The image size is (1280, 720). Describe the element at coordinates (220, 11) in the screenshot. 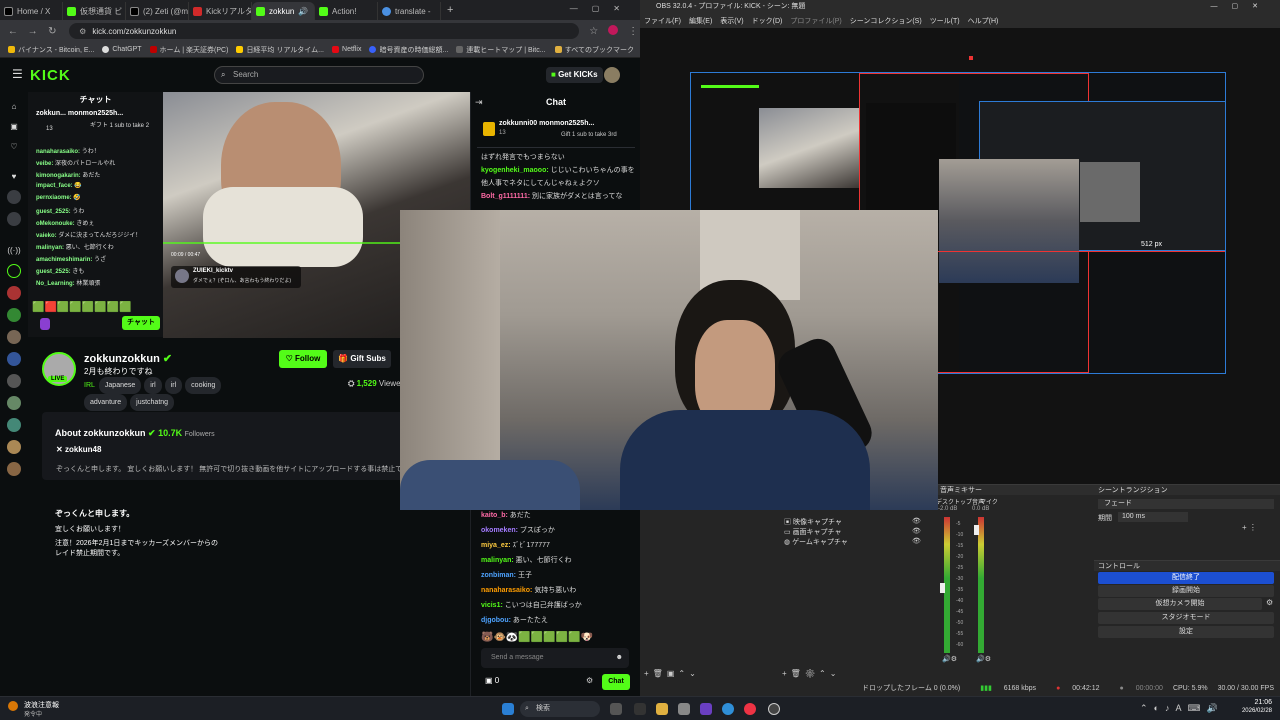

I see `tab-kick-realtime: Kickリアルタ` at that location.